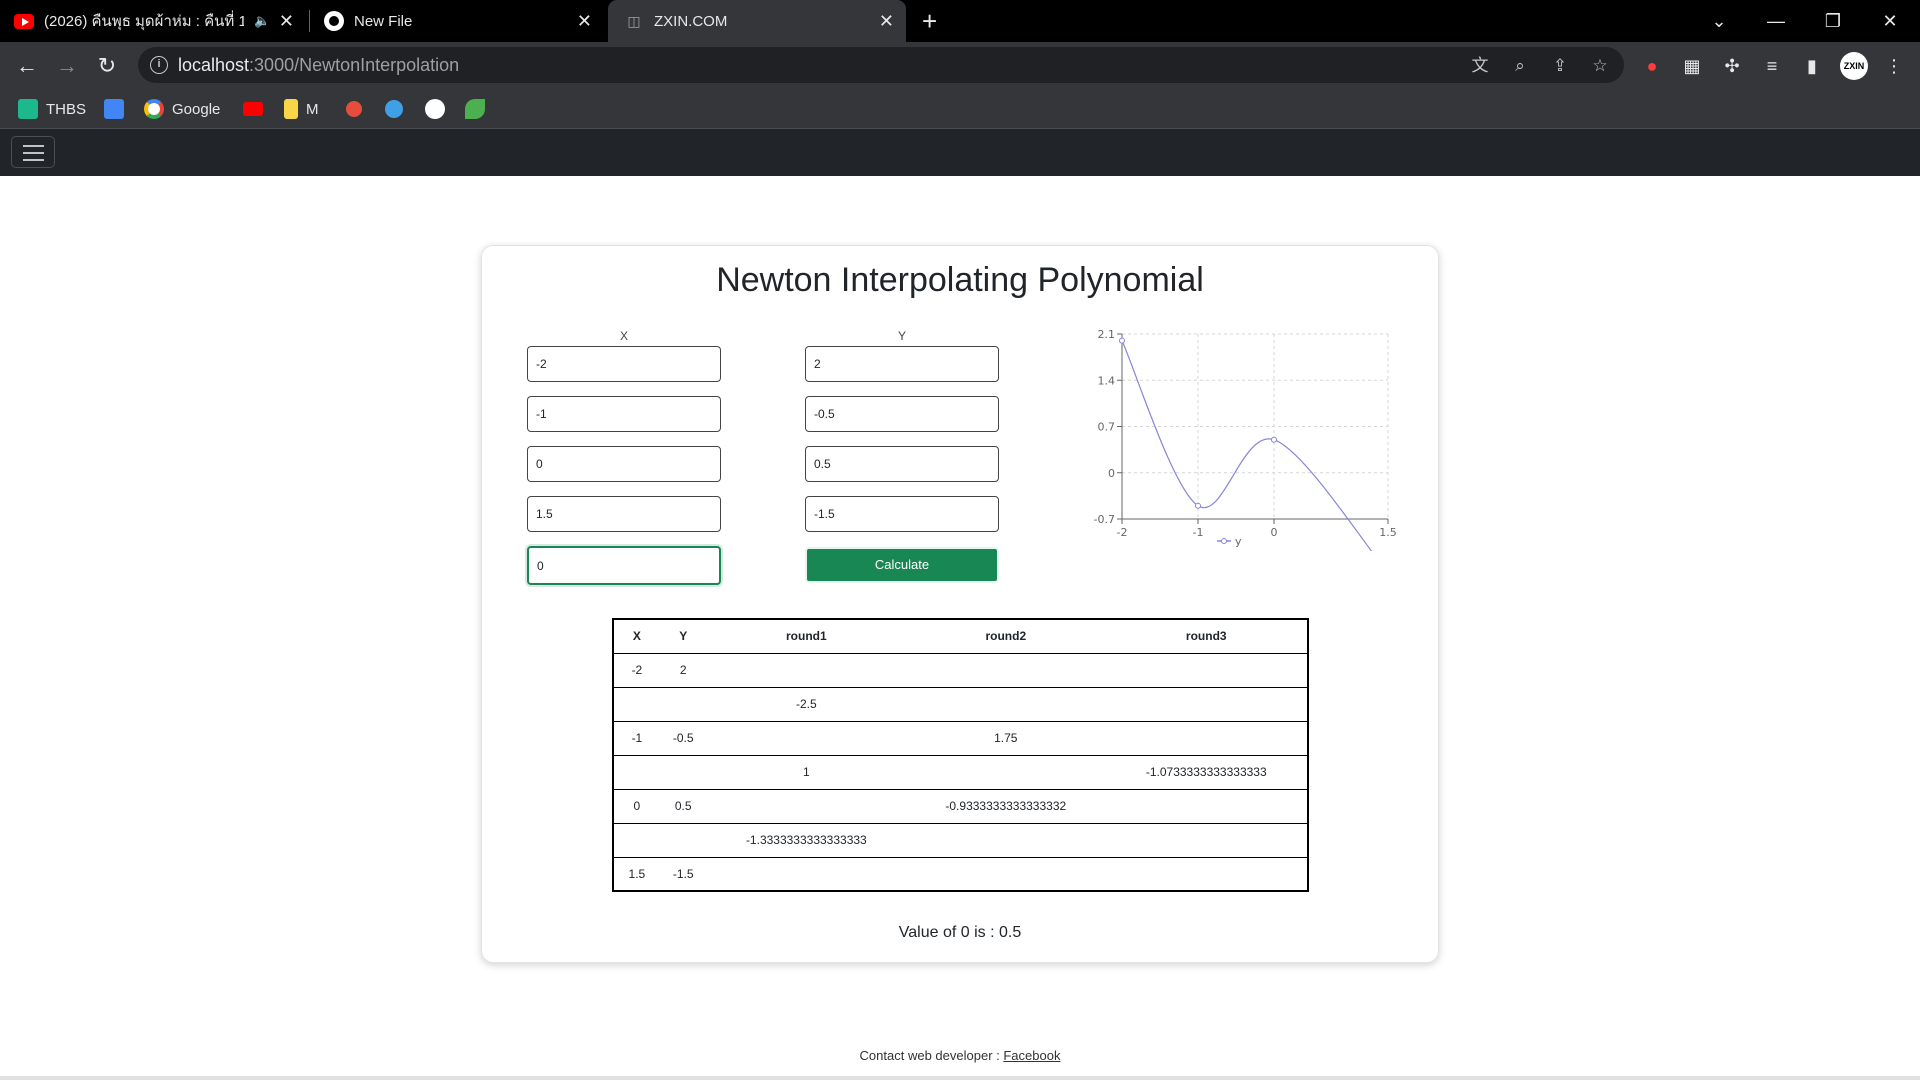 Image resolution: width=1920 pixels, height=1080 pixels. I want to click on interpolation-chart: 2.1 1.4 0.7 0 -0.7 -2 -1 0 1.5 y, so click(1247, 450).